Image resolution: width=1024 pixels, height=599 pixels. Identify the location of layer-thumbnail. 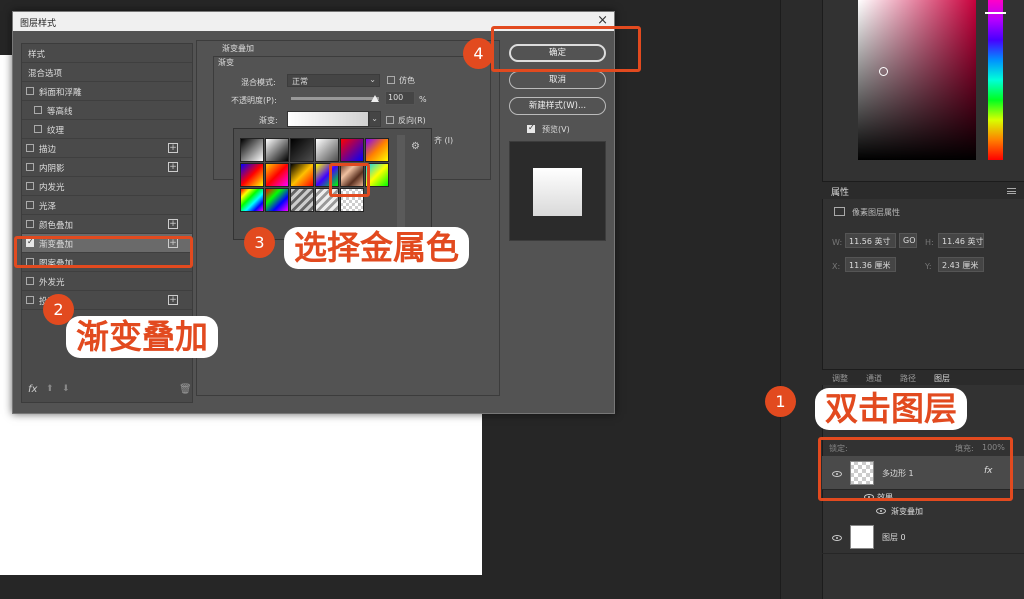
(862, 537).